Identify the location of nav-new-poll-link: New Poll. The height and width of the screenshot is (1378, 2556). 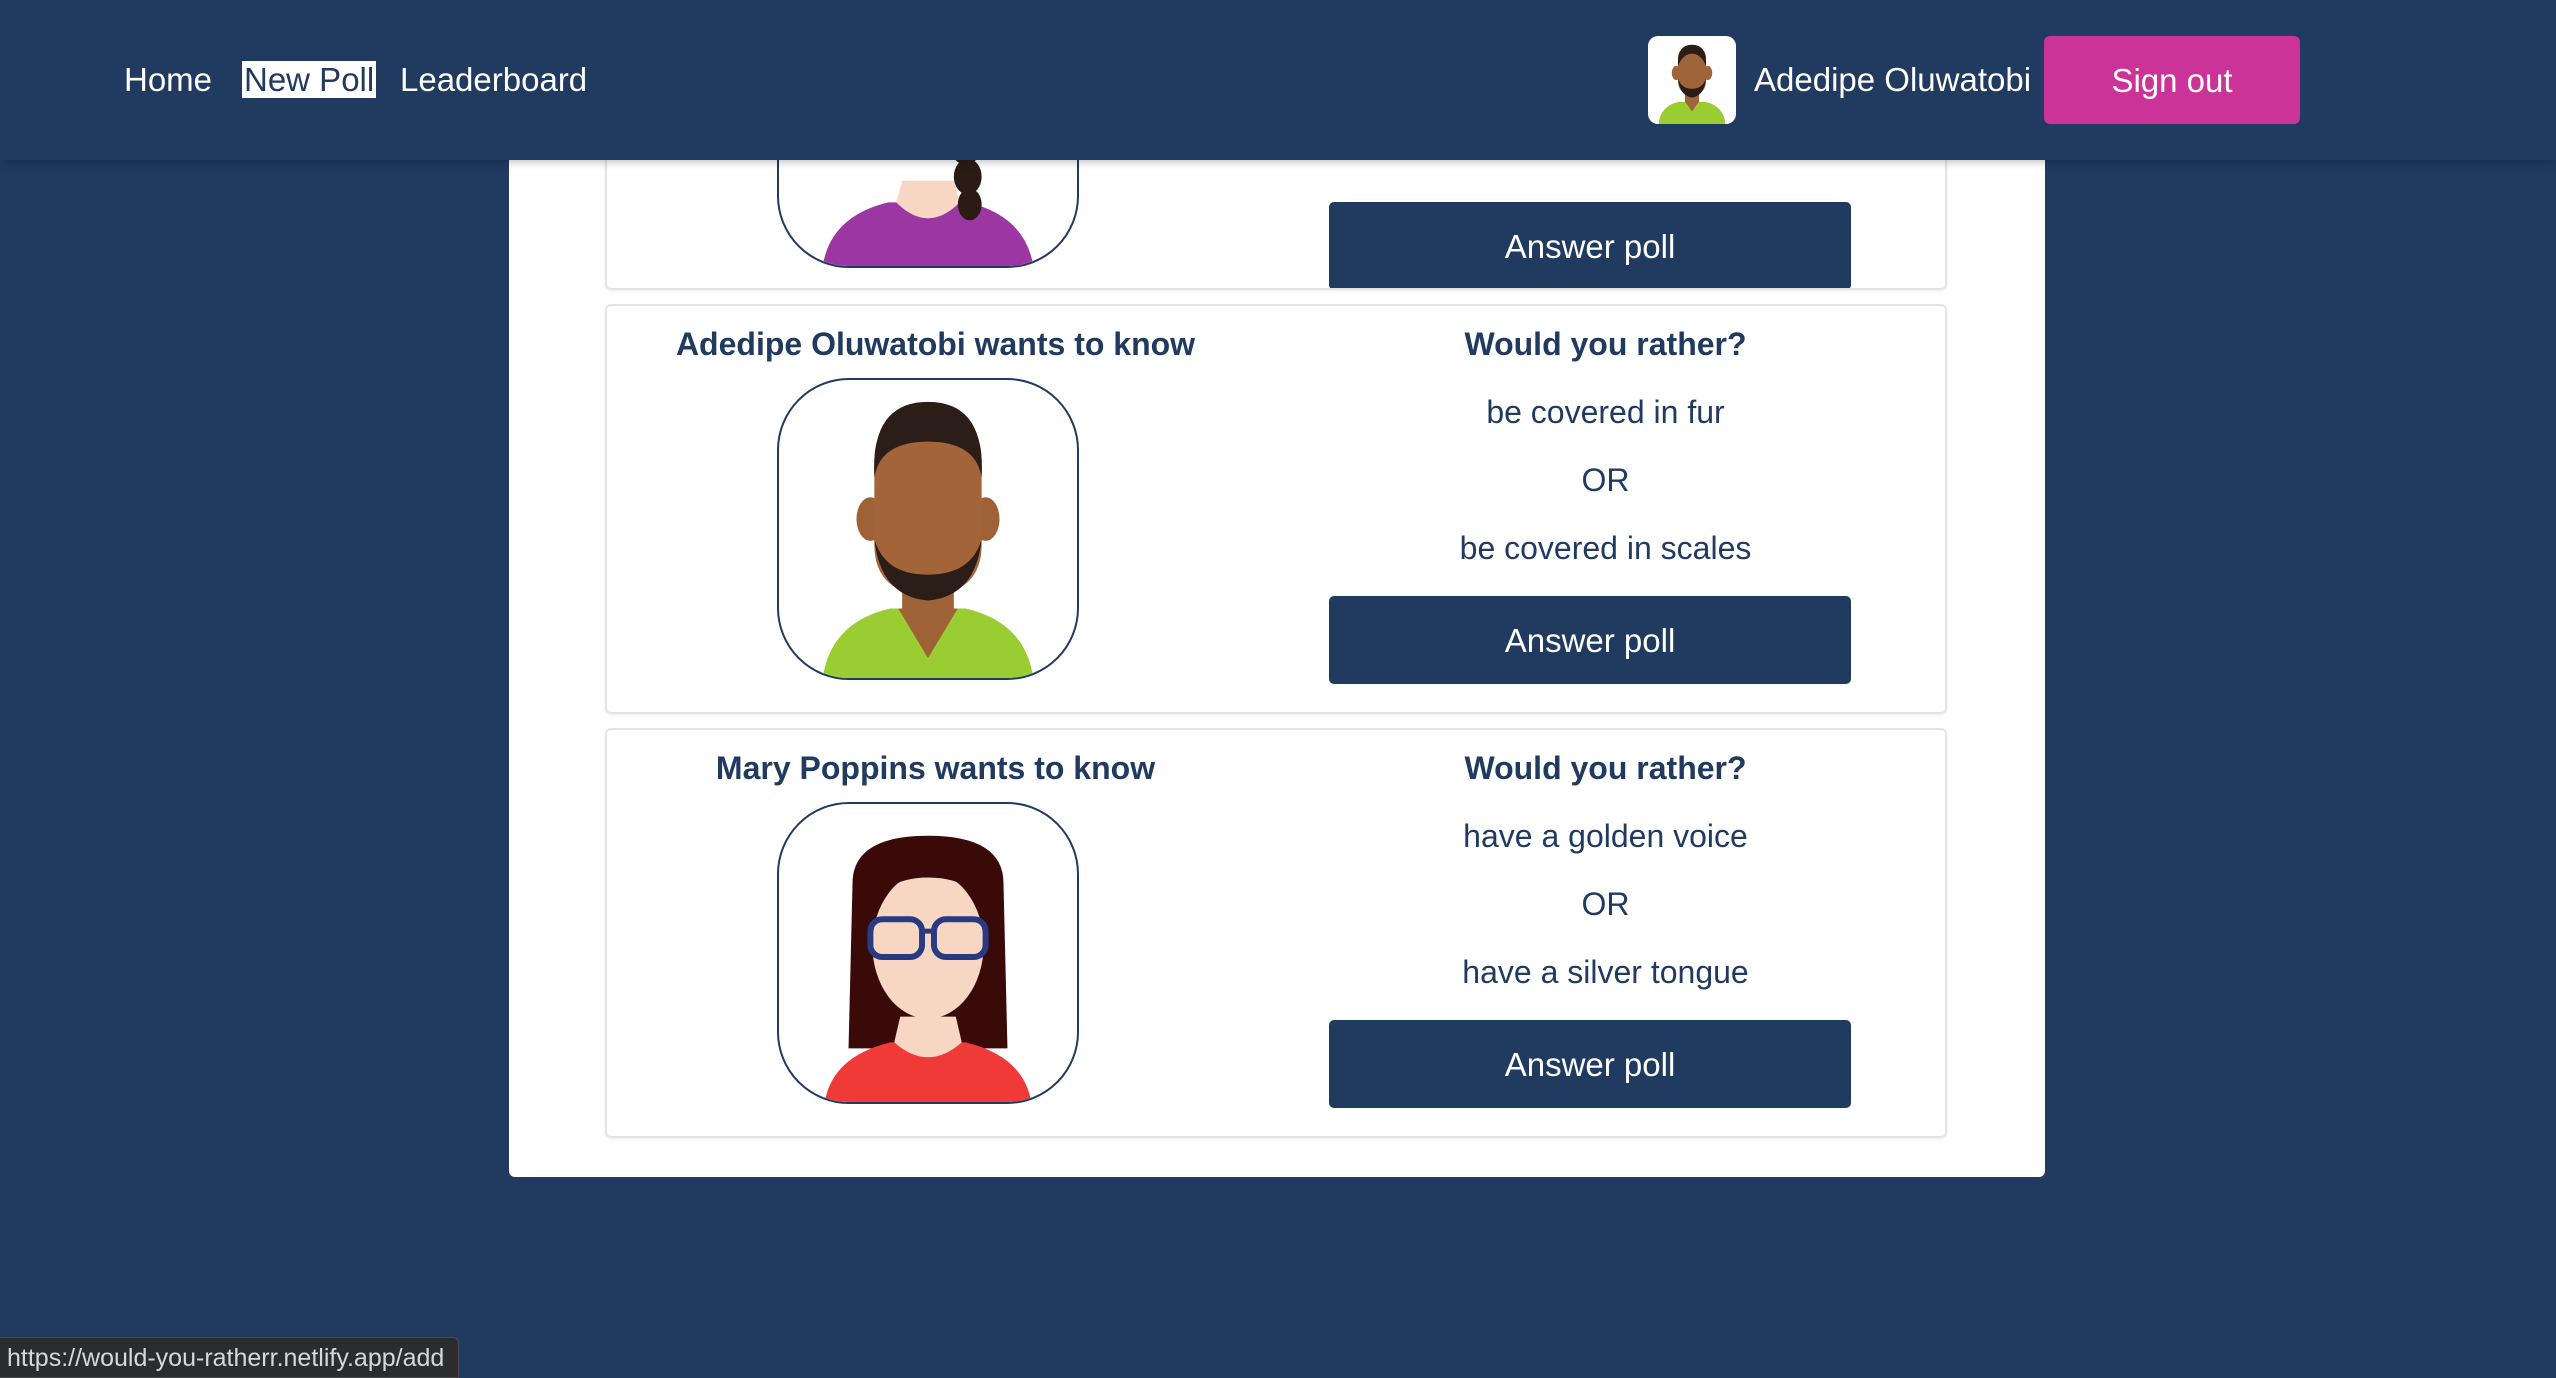
(309, 80).